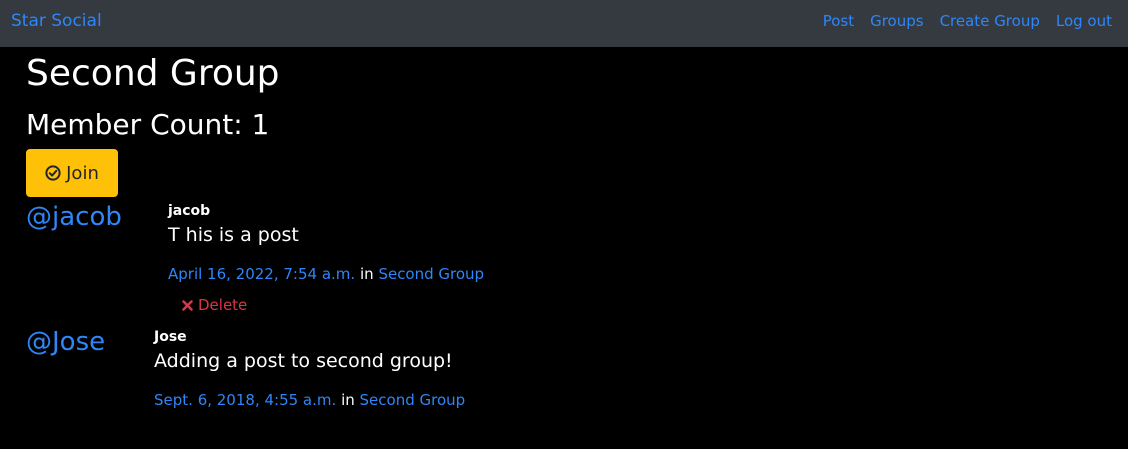  I want to click on join-button: Join, so click(72, 173).